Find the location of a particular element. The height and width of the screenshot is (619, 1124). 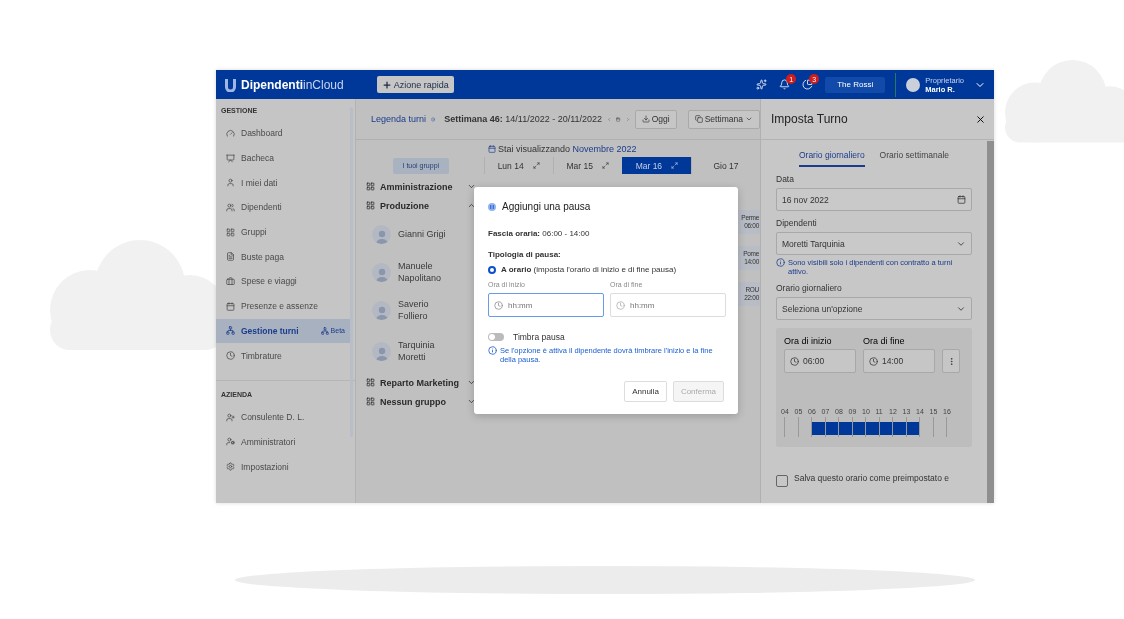

day-header: Mar 15 is located at coordinates (587, 165).